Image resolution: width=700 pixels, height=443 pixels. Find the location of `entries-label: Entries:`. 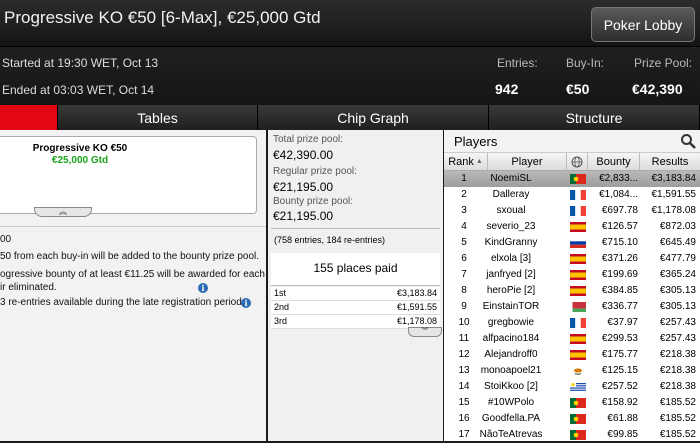

entries-label: Entries: is located at coordinates (517, 63).